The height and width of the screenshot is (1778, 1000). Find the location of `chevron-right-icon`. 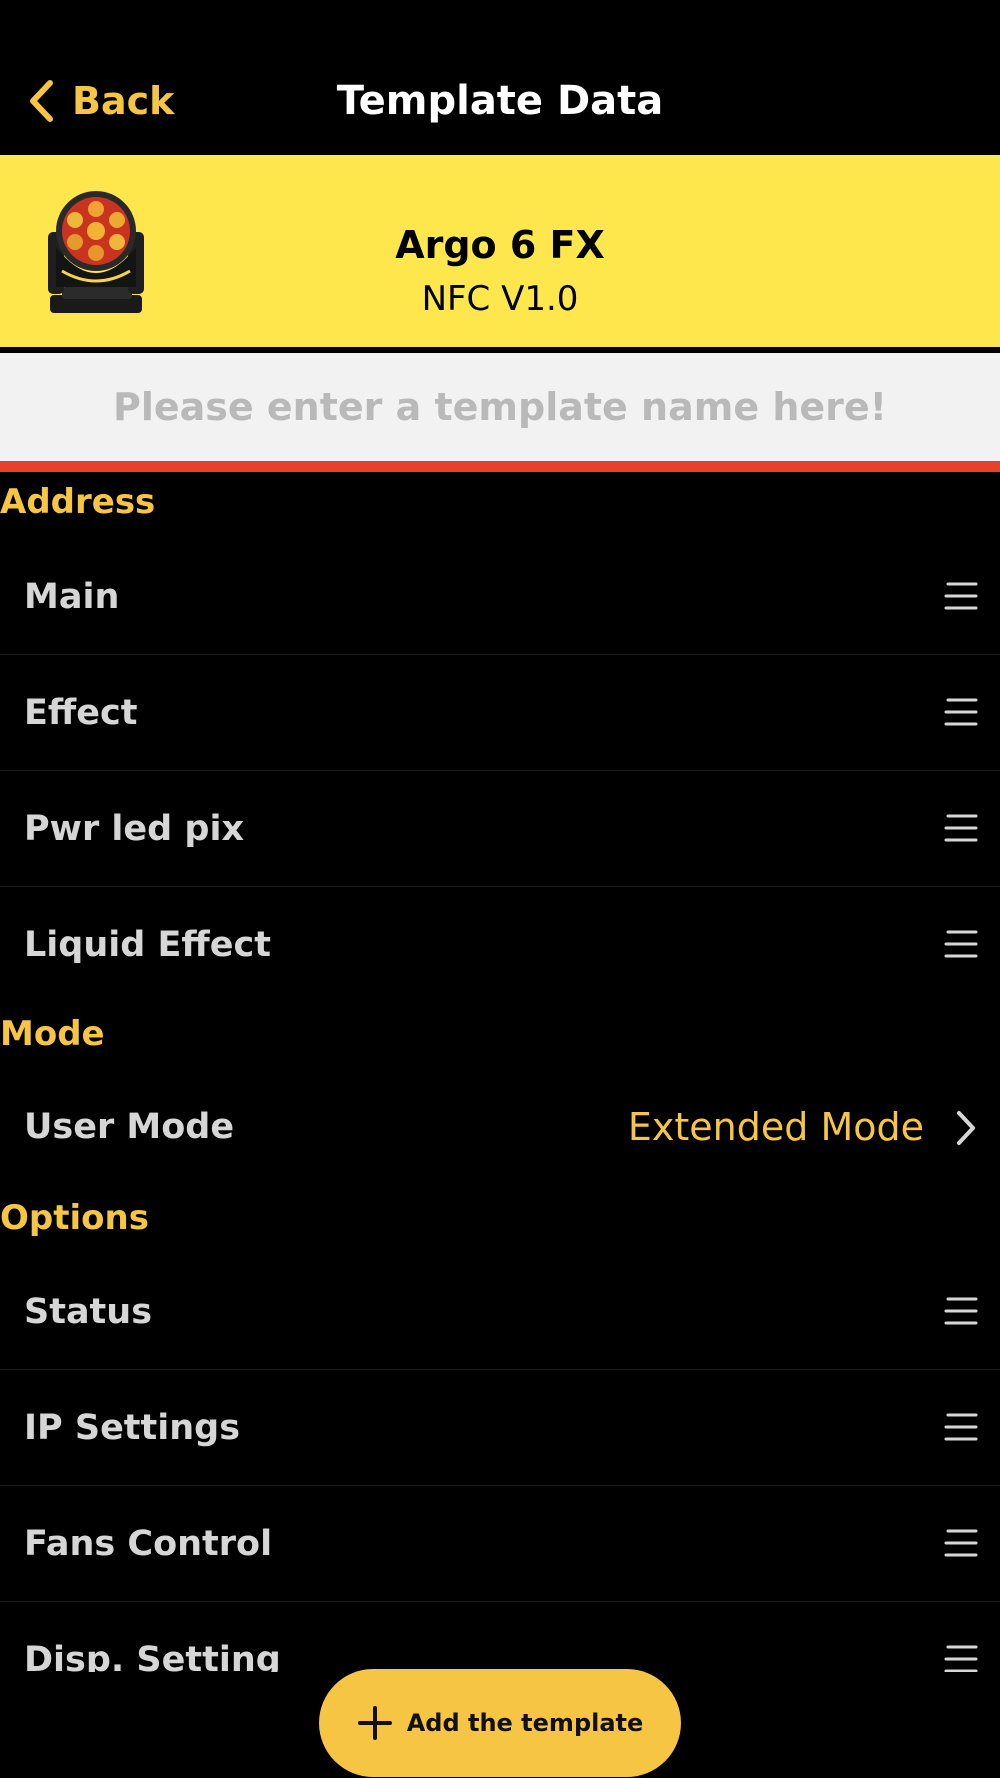

chevron-right-icon is located at coordinates (966, 1128).